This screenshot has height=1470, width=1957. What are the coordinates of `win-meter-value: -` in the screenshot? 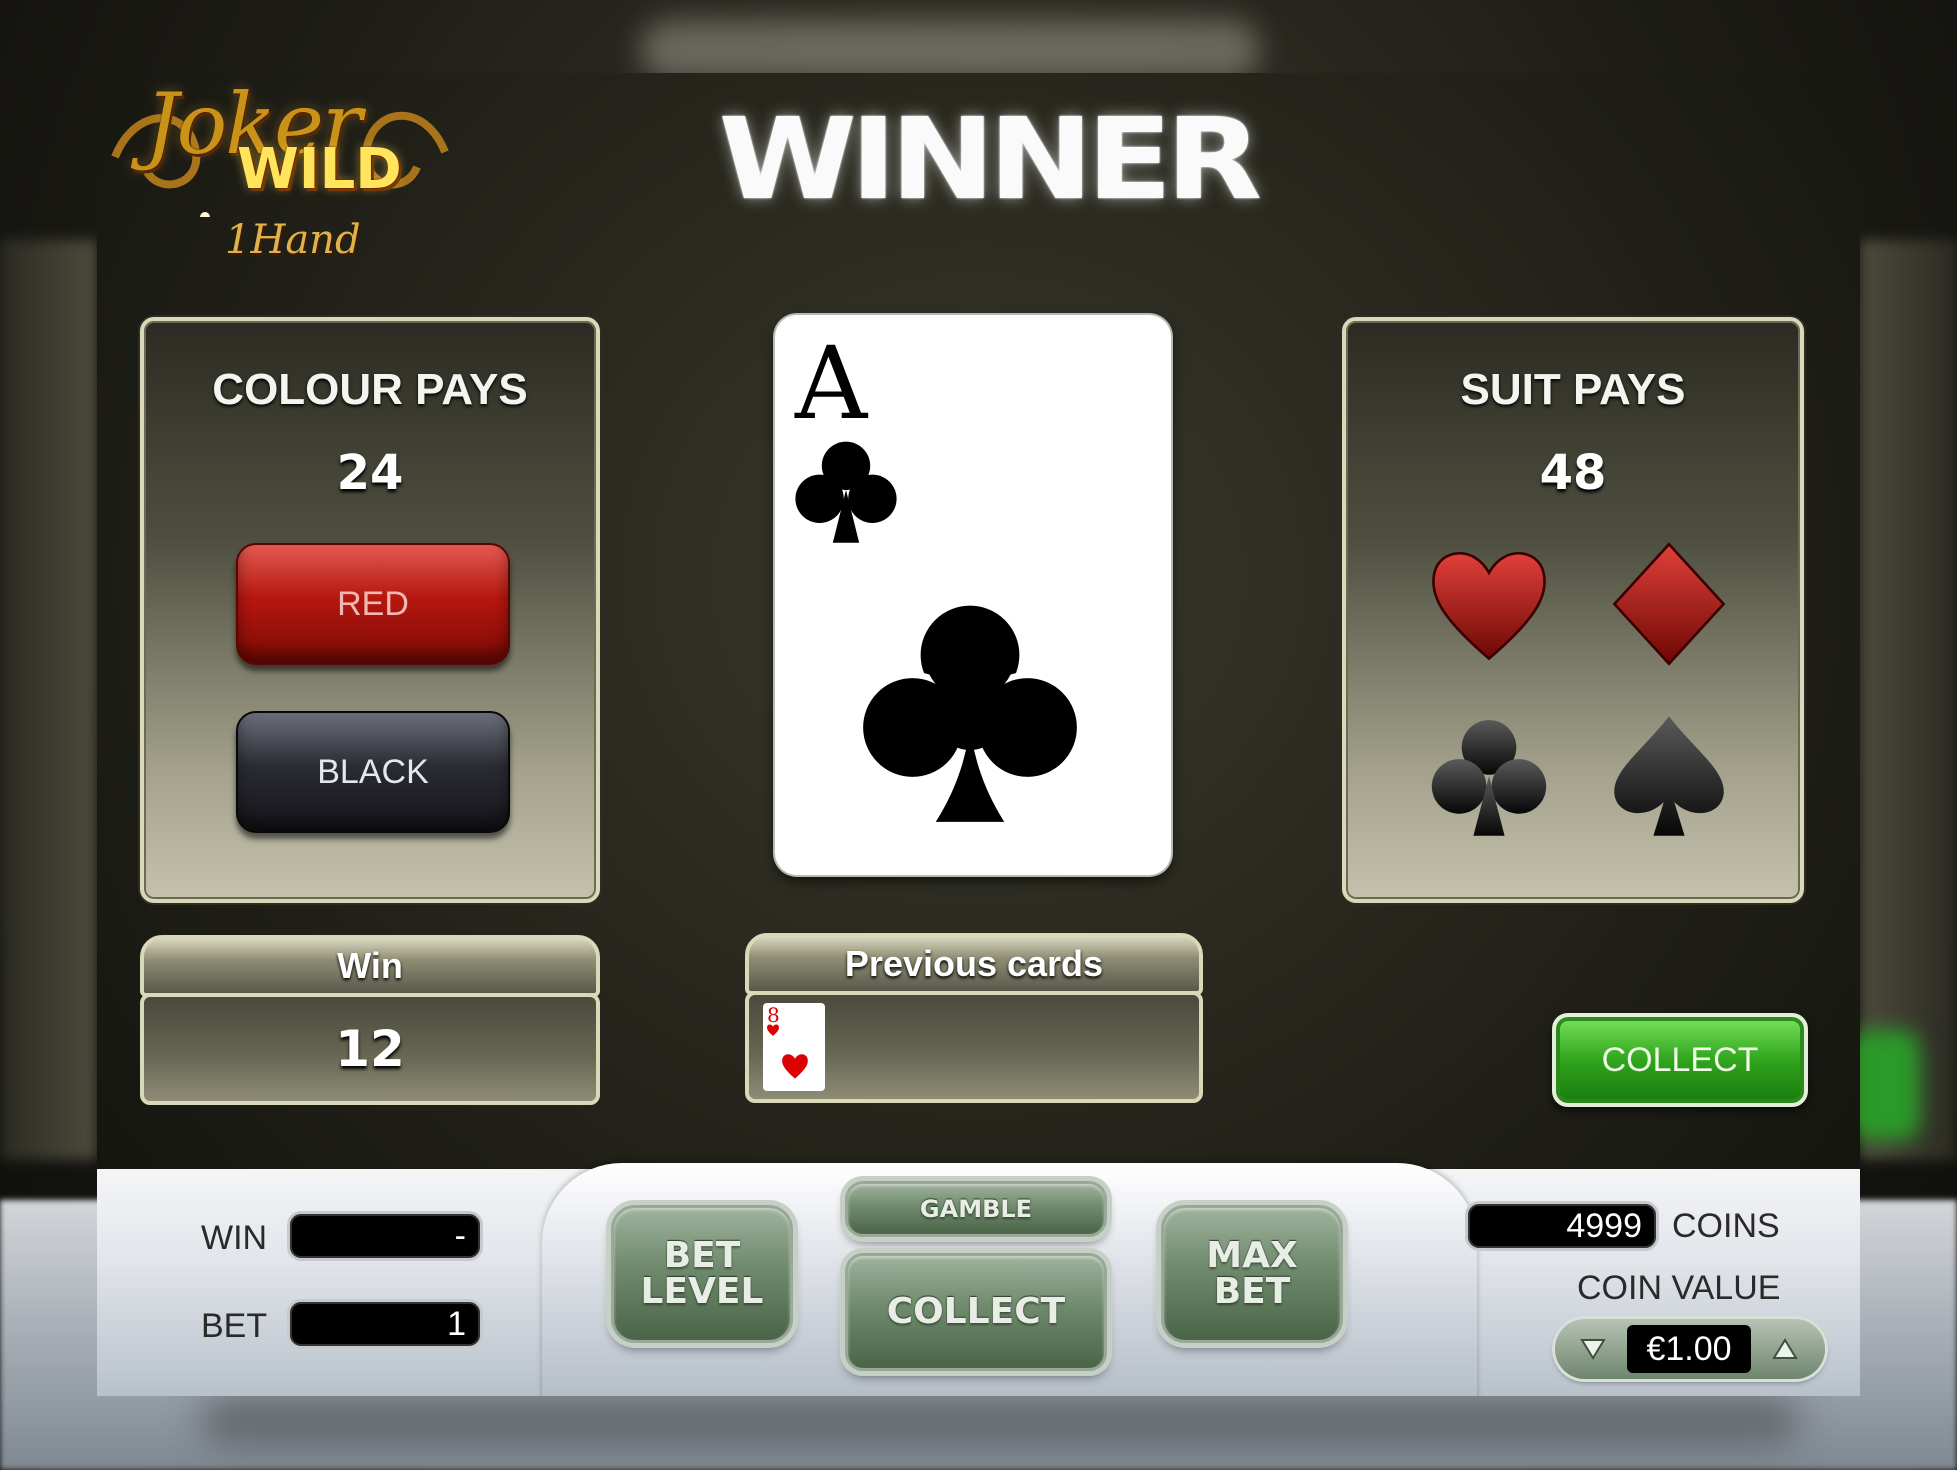 It's located at (385, 1236).